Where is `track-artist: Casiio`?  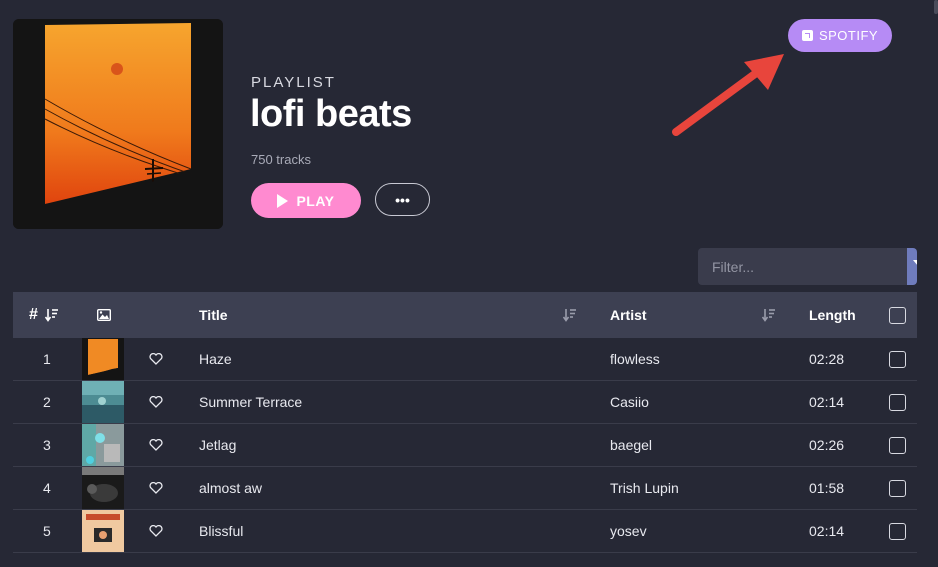
track-artist: Casiio is located at coordinates (629, 402).